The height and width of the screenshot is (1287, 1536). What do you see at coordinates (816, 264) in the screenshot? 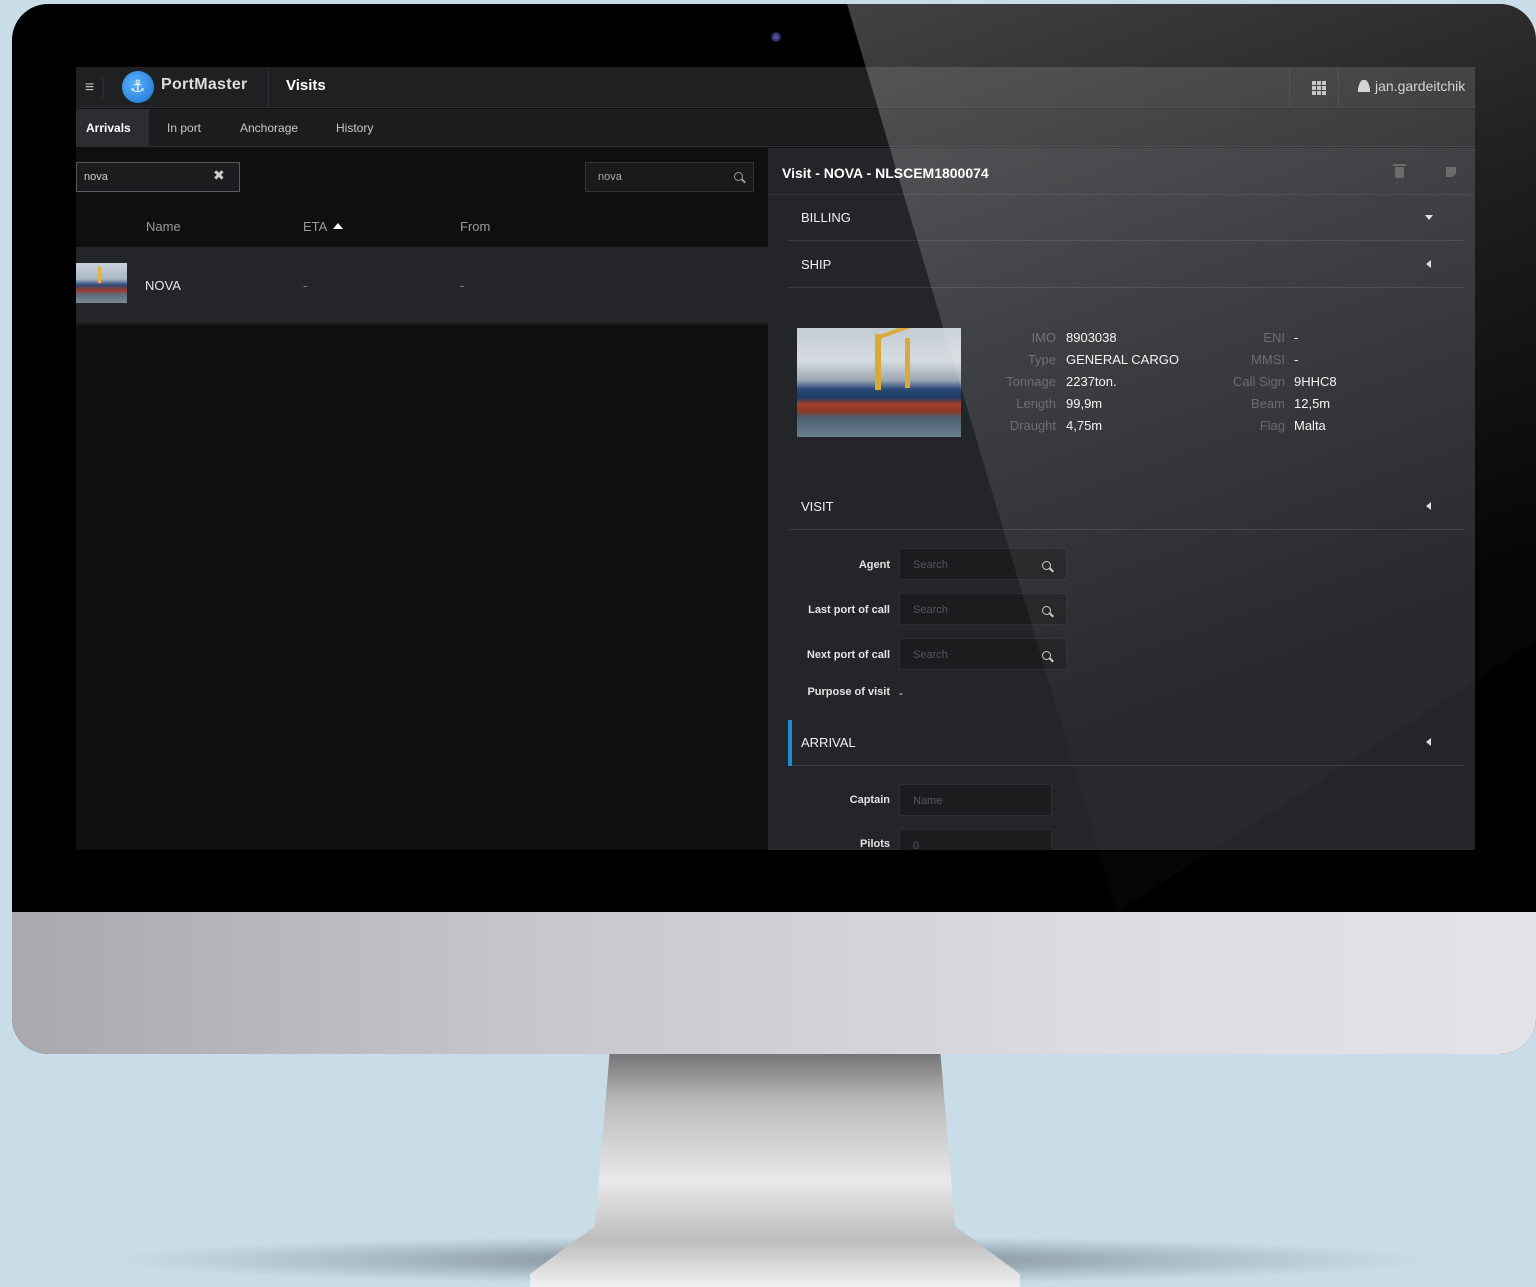
I see `ship-label: SHIP` at bounding box center [816, 264].